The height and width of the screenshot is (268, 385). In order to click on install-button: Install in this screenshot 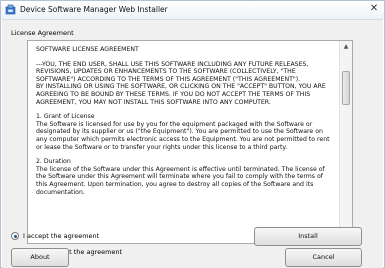, I will do `click(308, 236)`.